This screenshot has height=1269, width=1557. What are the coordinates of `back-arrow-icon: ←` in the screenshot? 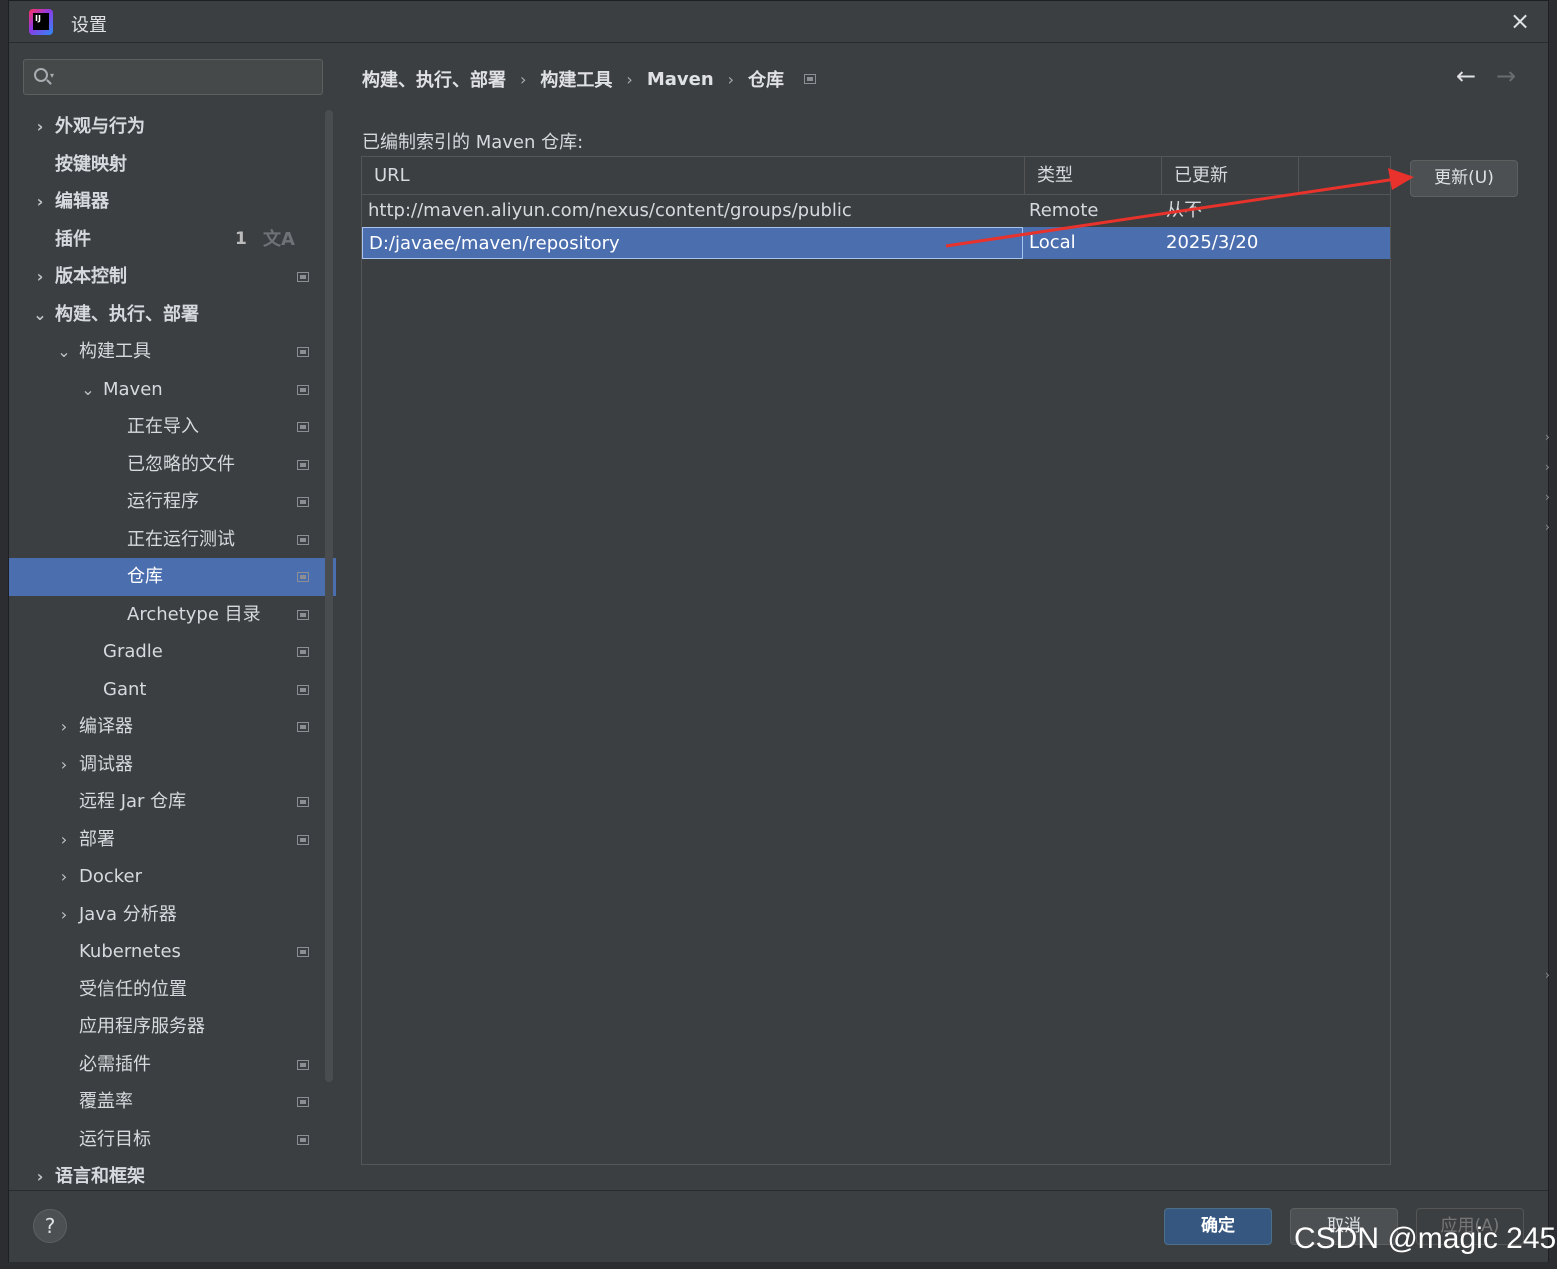 It's located at (1466, 76).